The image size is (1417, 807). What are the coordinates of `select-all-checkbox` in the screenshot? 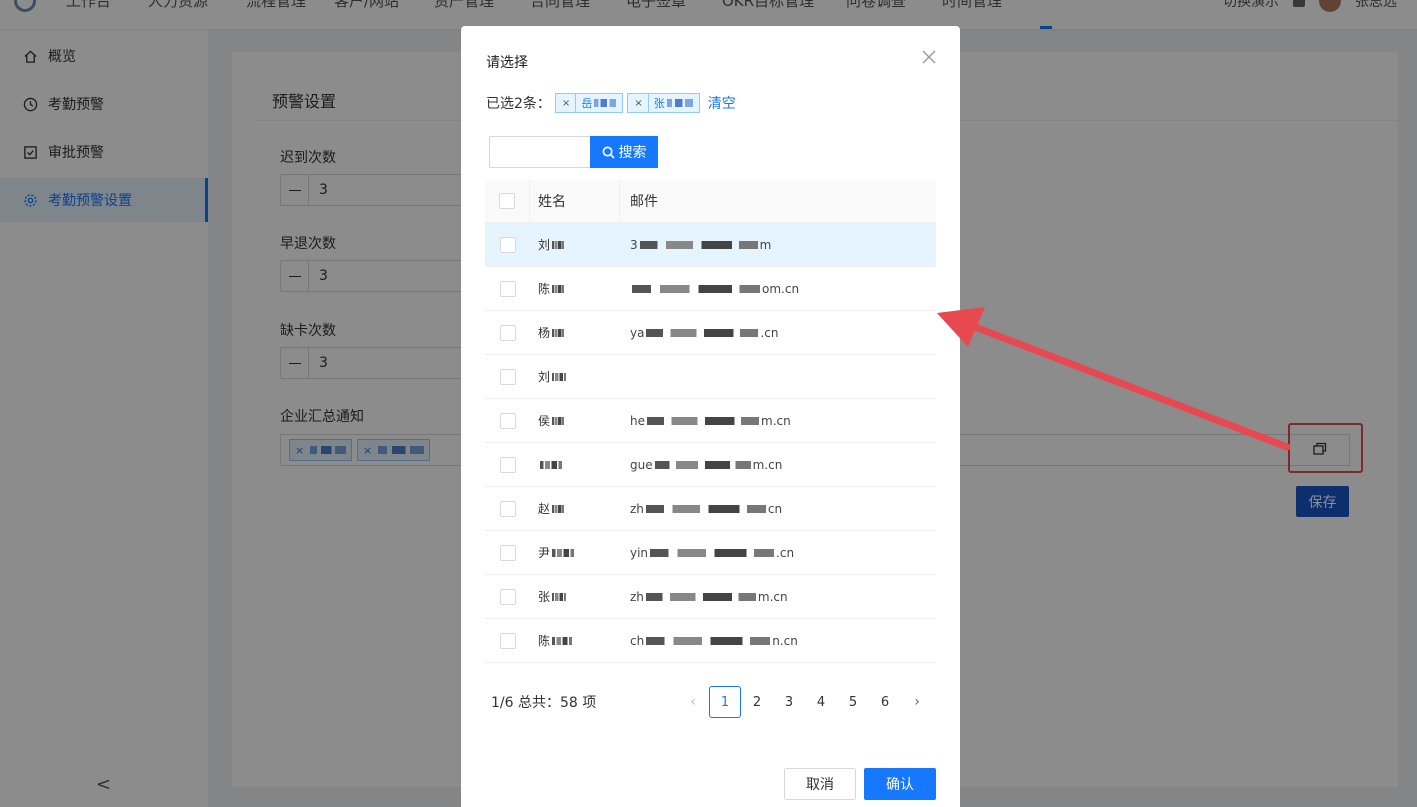 It's located at (507, 201).